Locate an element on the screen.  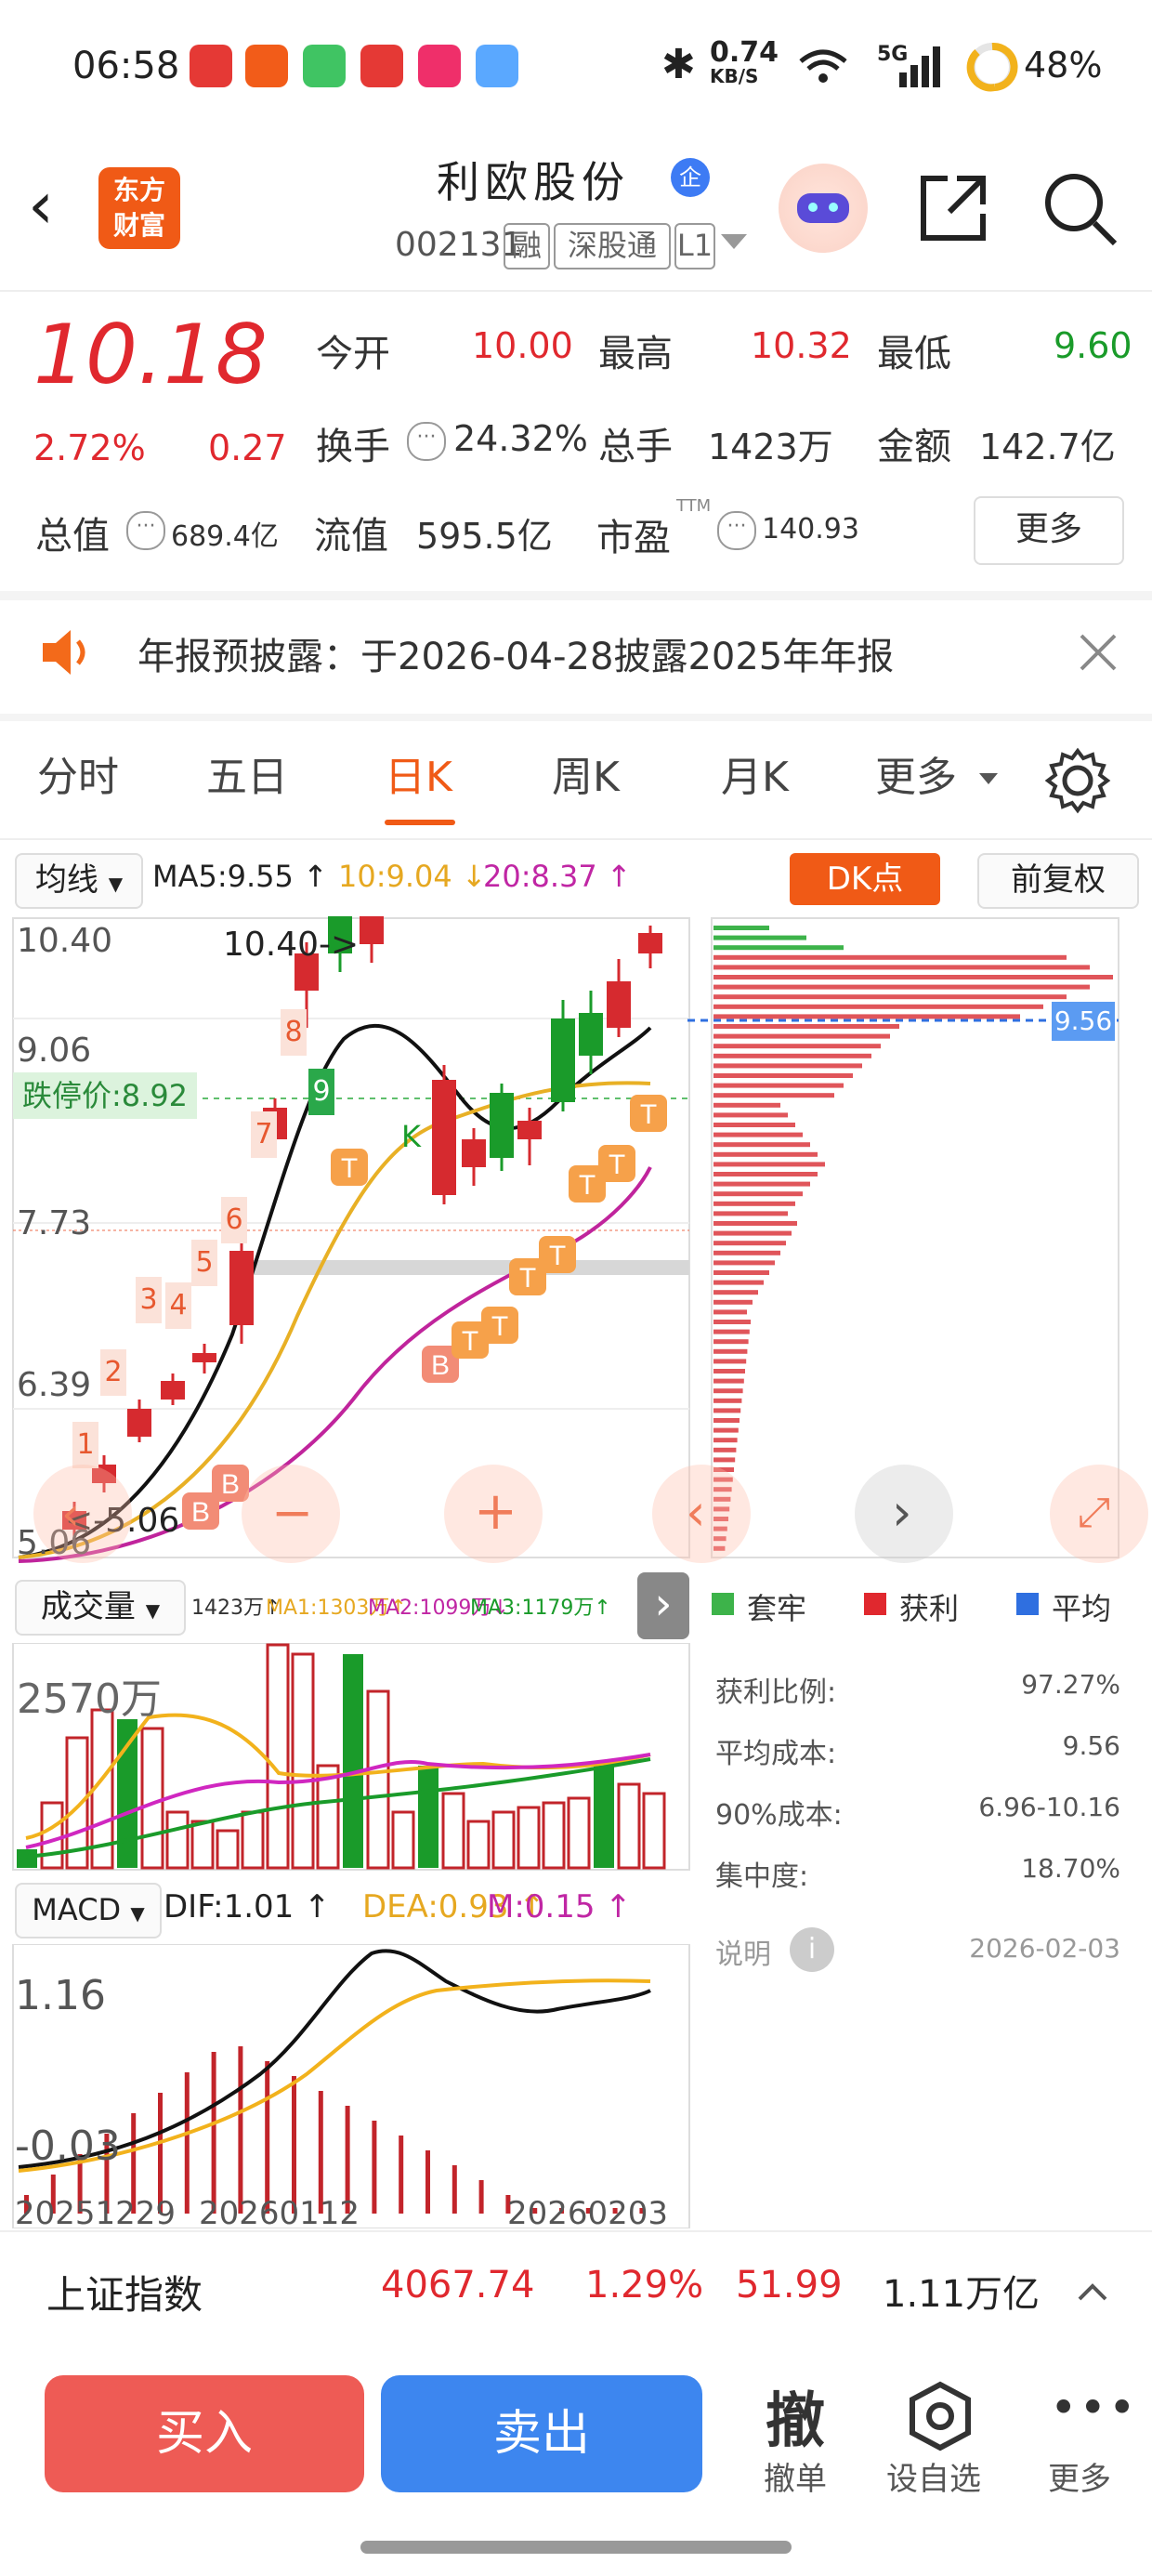
profit-ratio-label: 获利比例: is located at coordinates (776, 1692).